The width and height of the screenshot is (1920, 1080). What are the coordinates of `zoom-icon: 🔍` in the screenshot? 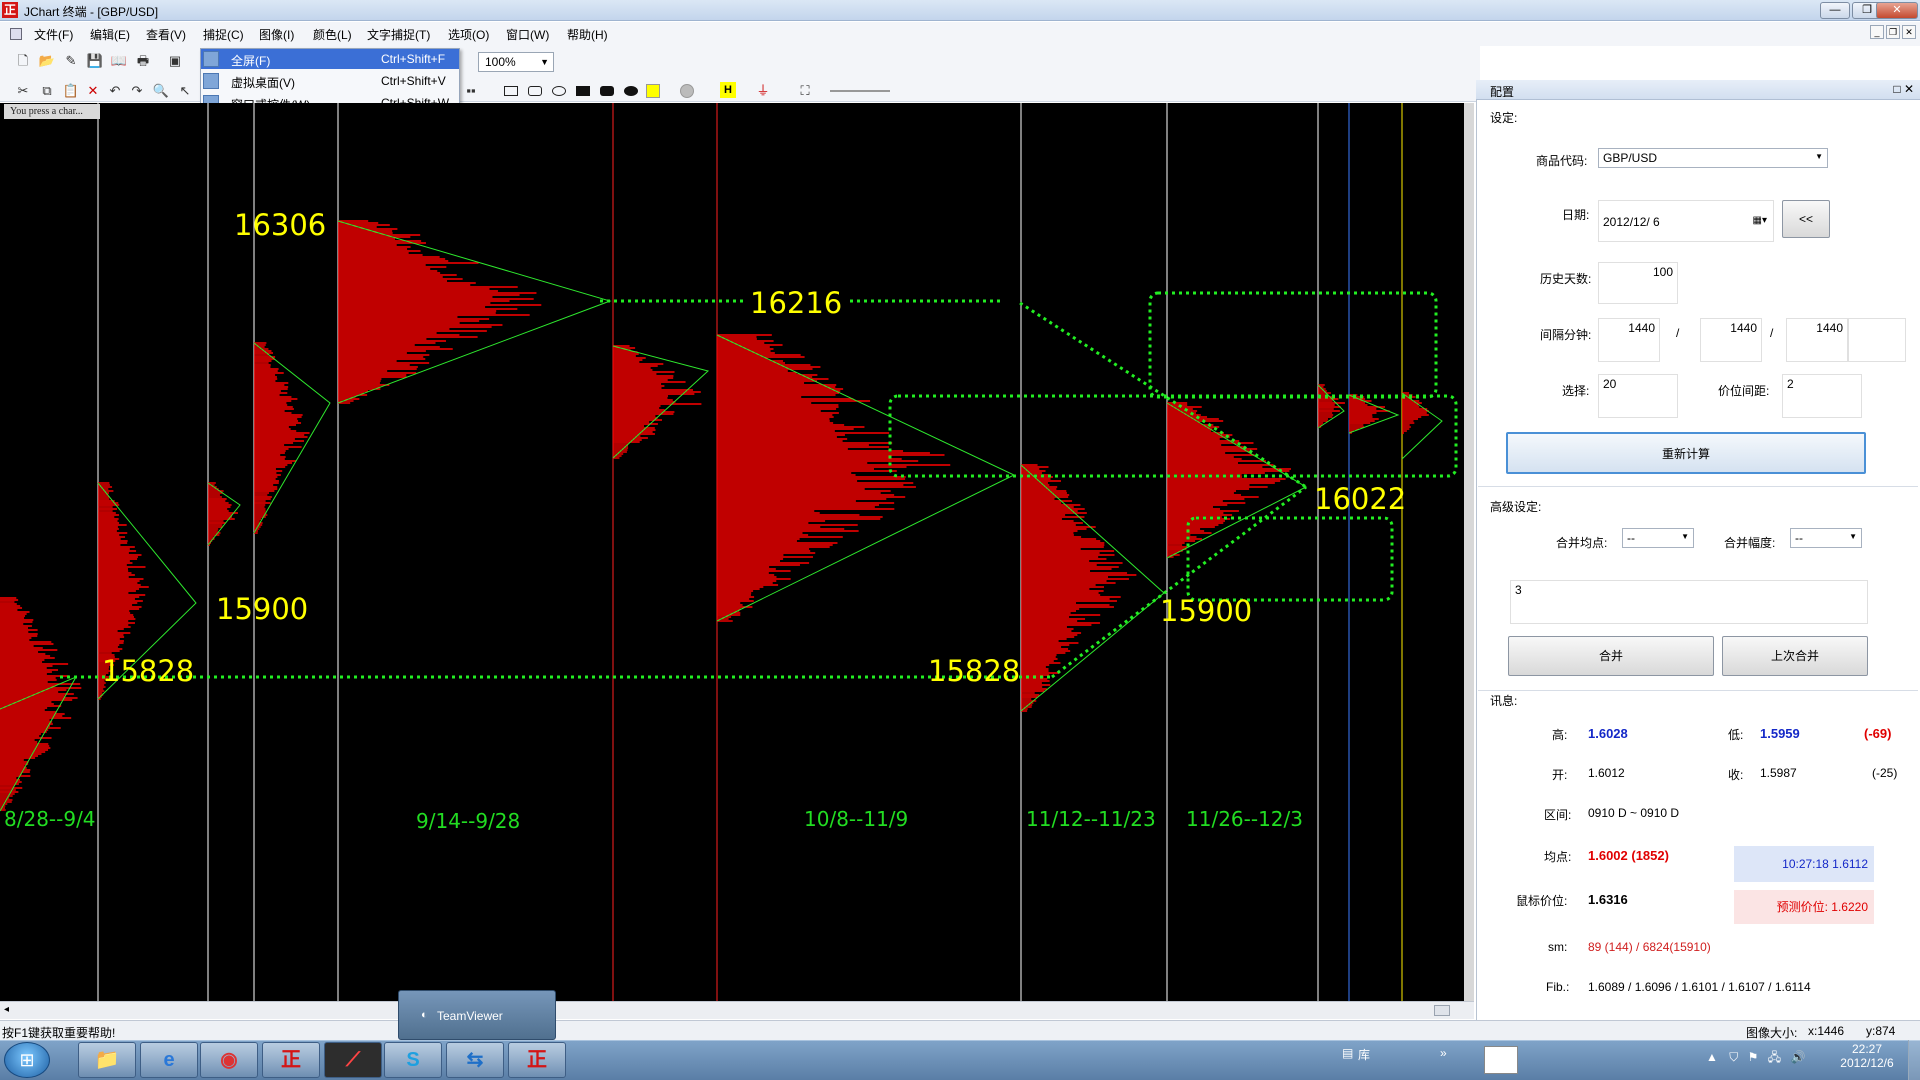 It's located at (161, 91).